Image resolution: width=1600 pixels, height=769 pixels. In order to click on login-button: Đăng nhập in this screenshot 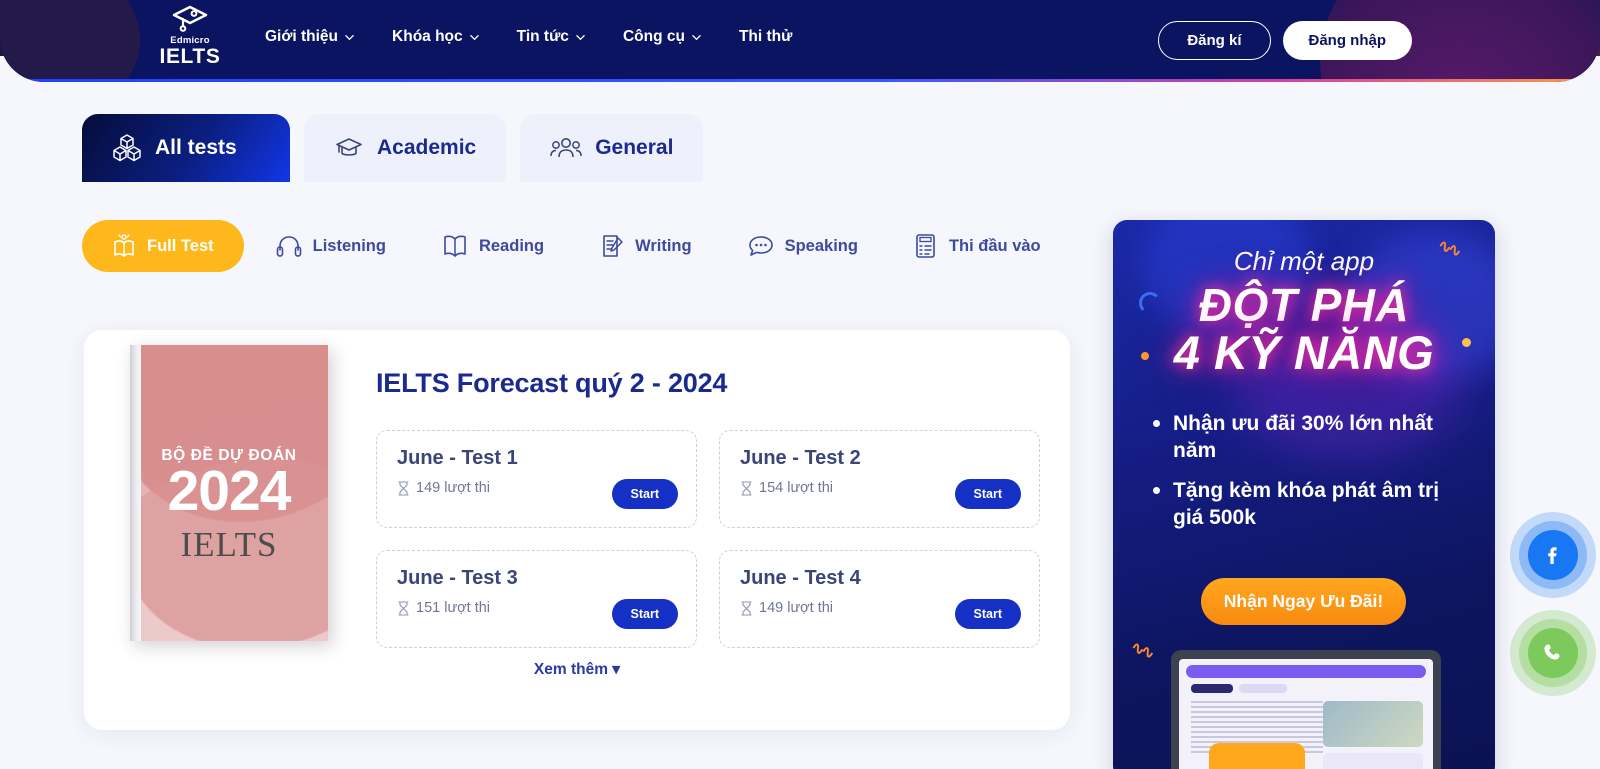, I will do `click(1347, 40)`.